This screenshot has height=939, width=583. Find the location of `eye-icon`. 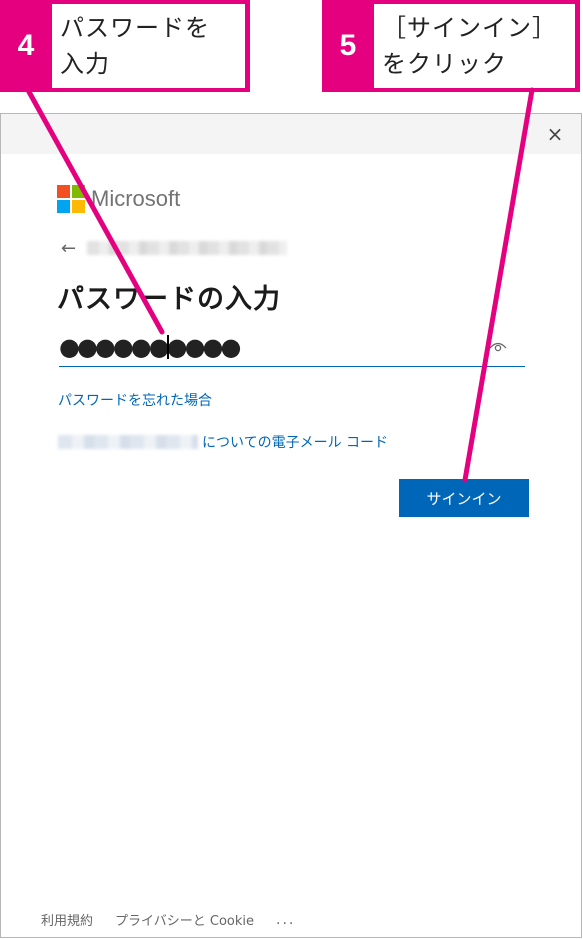

eye-icon is located at coordinates (498, 346).